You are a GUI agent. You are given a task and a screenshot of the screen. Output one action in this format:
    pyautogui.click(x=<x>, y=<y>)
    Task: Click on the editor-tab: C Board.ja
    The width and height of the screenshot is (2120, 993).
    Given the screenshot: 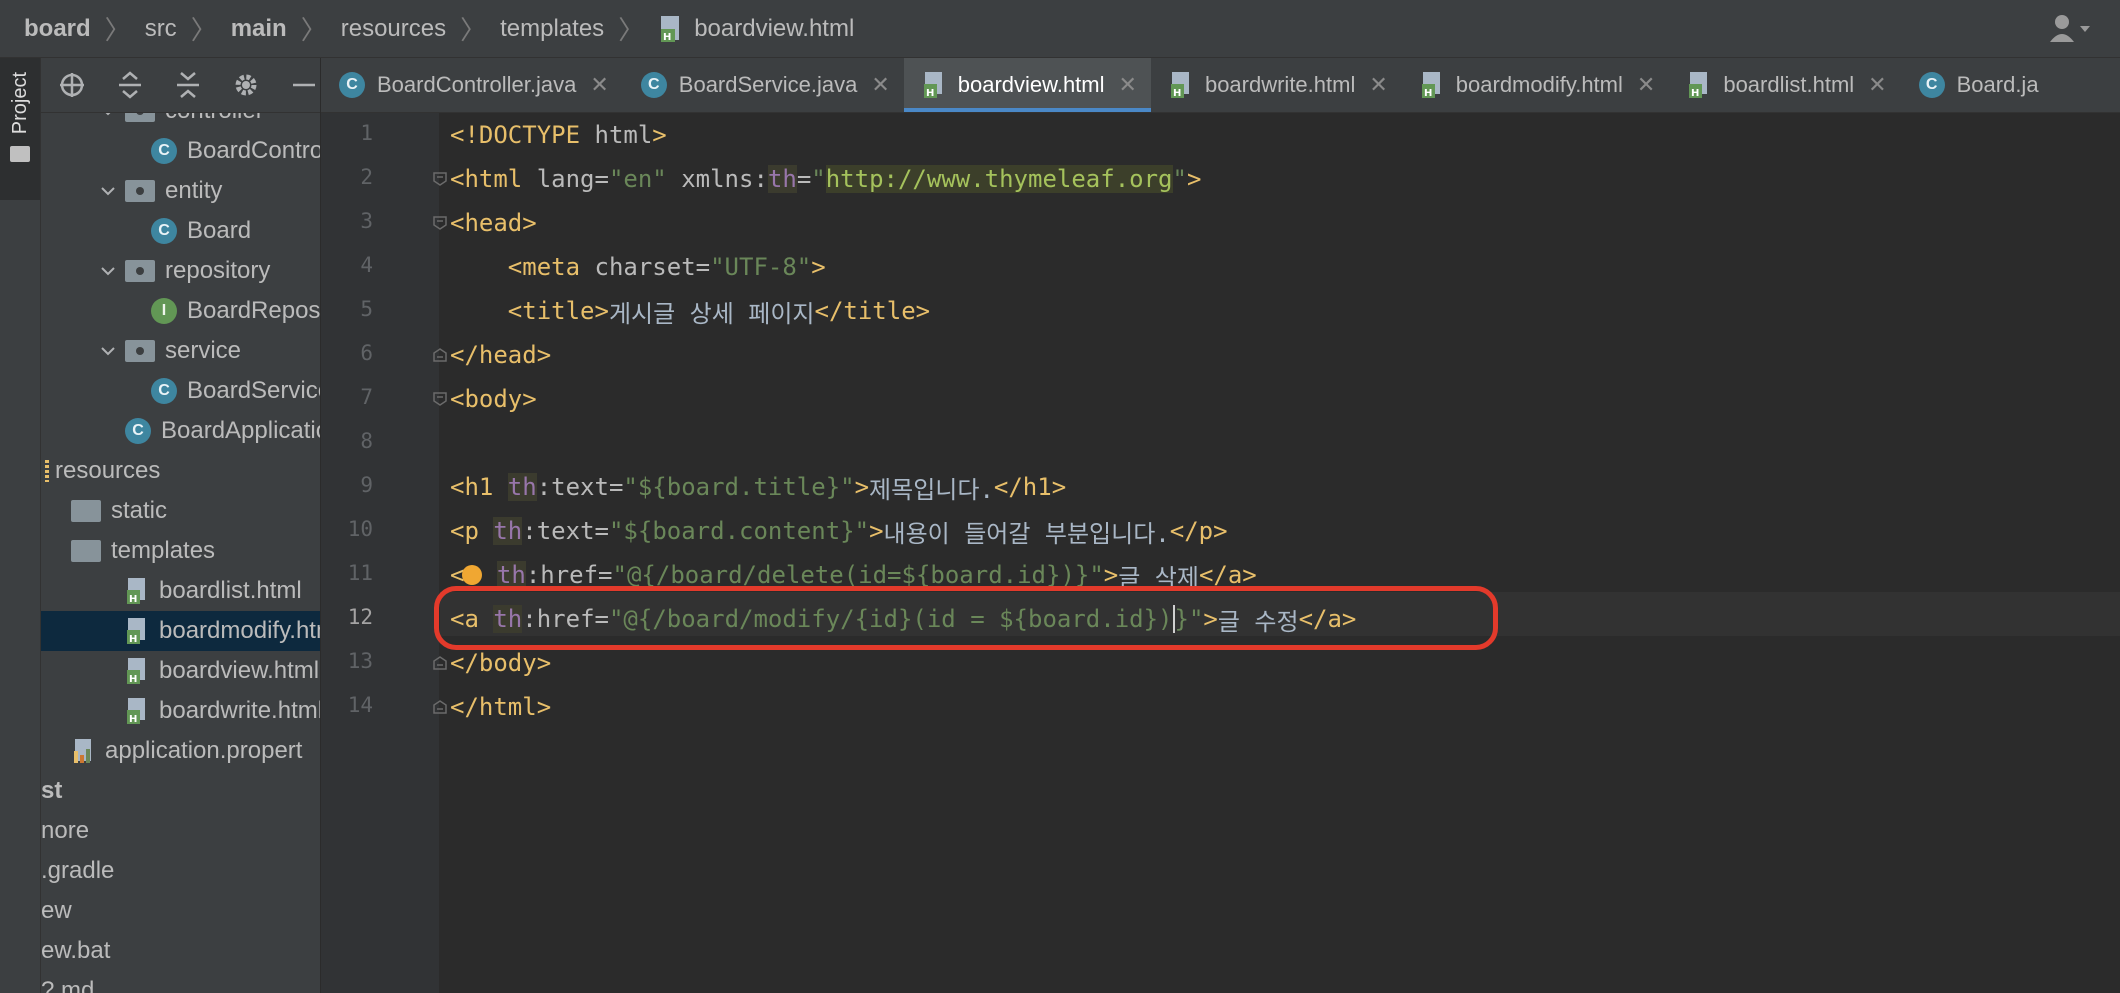 What is the action you would take?
    pyautogui.click(x=1977, y=85)
    